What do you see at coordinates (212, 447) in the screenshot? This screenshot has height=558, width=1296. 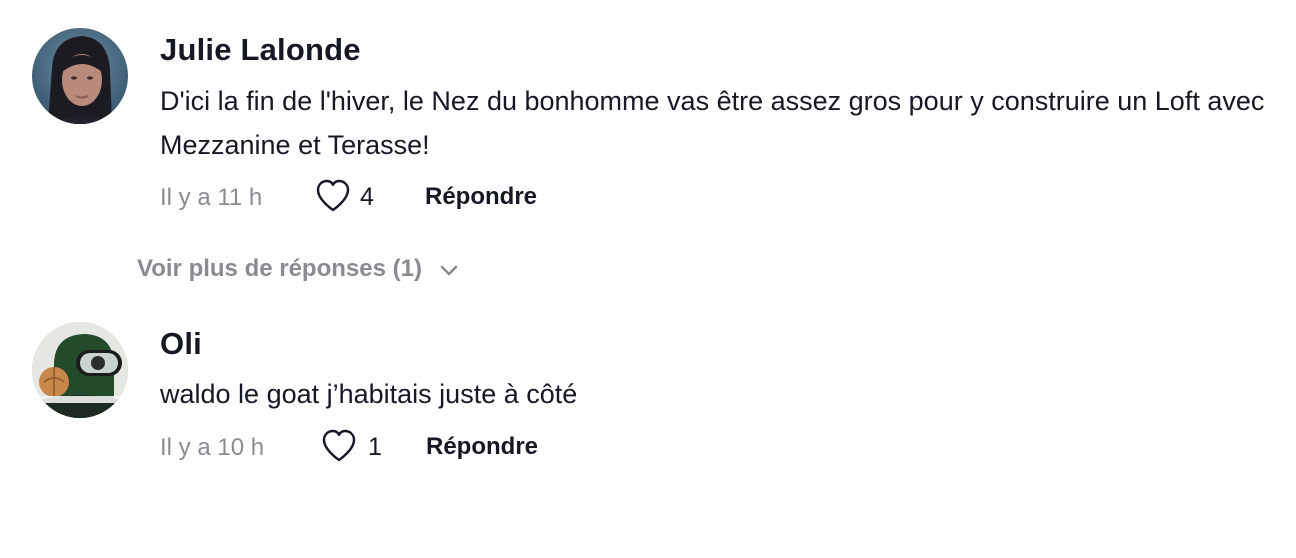 I see `comment-time: Il y a 10 h` at bounding box center [212, 447].